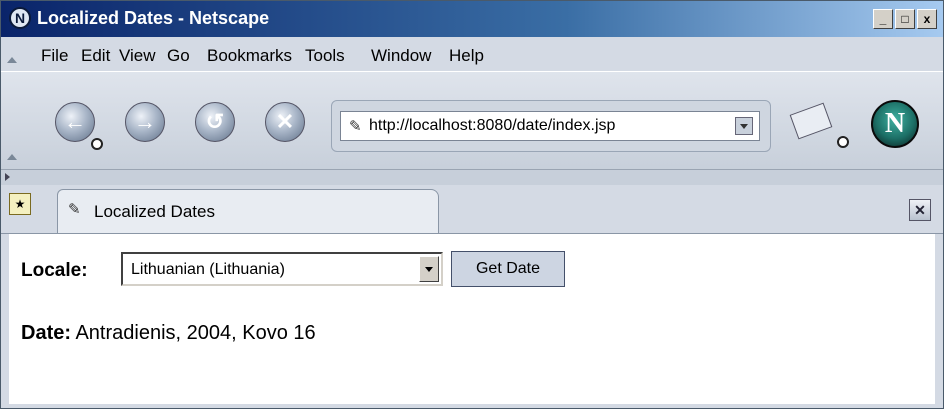 Image resolution: width=944 pixels, height=409 pixels. What do you see at coordinates (20, 18) in the screenshot?
I see `netscape-app-icon: N` at bounding box center [20, 18].